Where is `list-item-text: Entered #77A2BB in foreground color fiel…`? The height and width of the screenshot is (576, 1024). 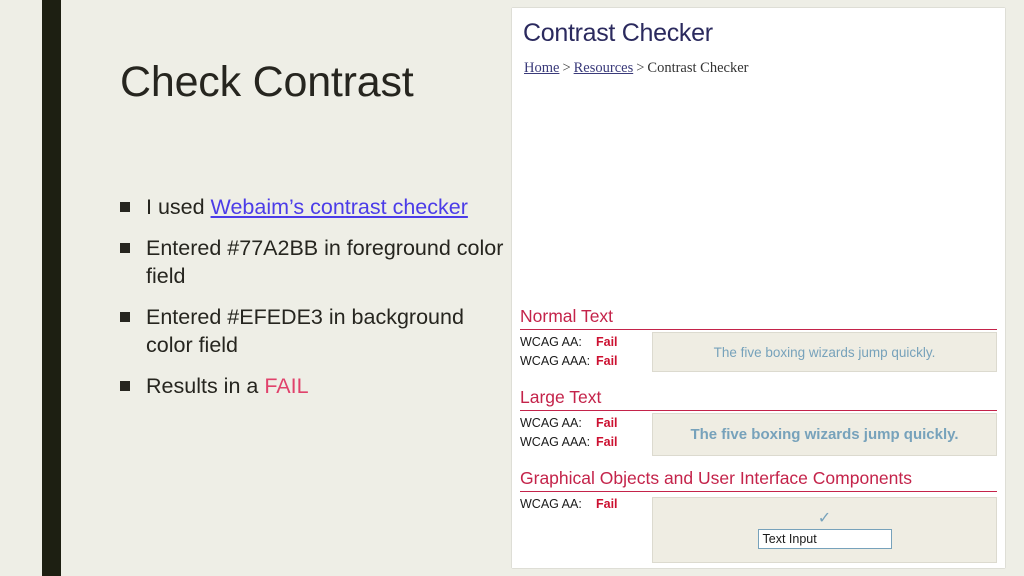 list-item-text: Entered #77A2BB in foreground color fiel… is located at coordinates (325, 262).